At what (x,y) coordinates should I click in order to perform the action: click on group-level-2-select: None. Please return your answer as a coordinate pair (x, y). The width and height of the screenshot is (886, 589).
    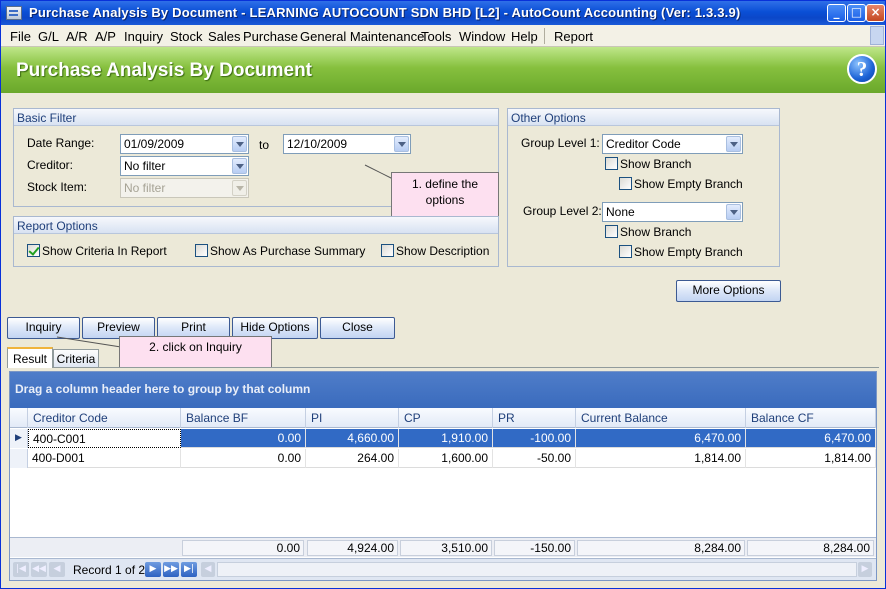
    Looking at the image, I should click on (672, 212).